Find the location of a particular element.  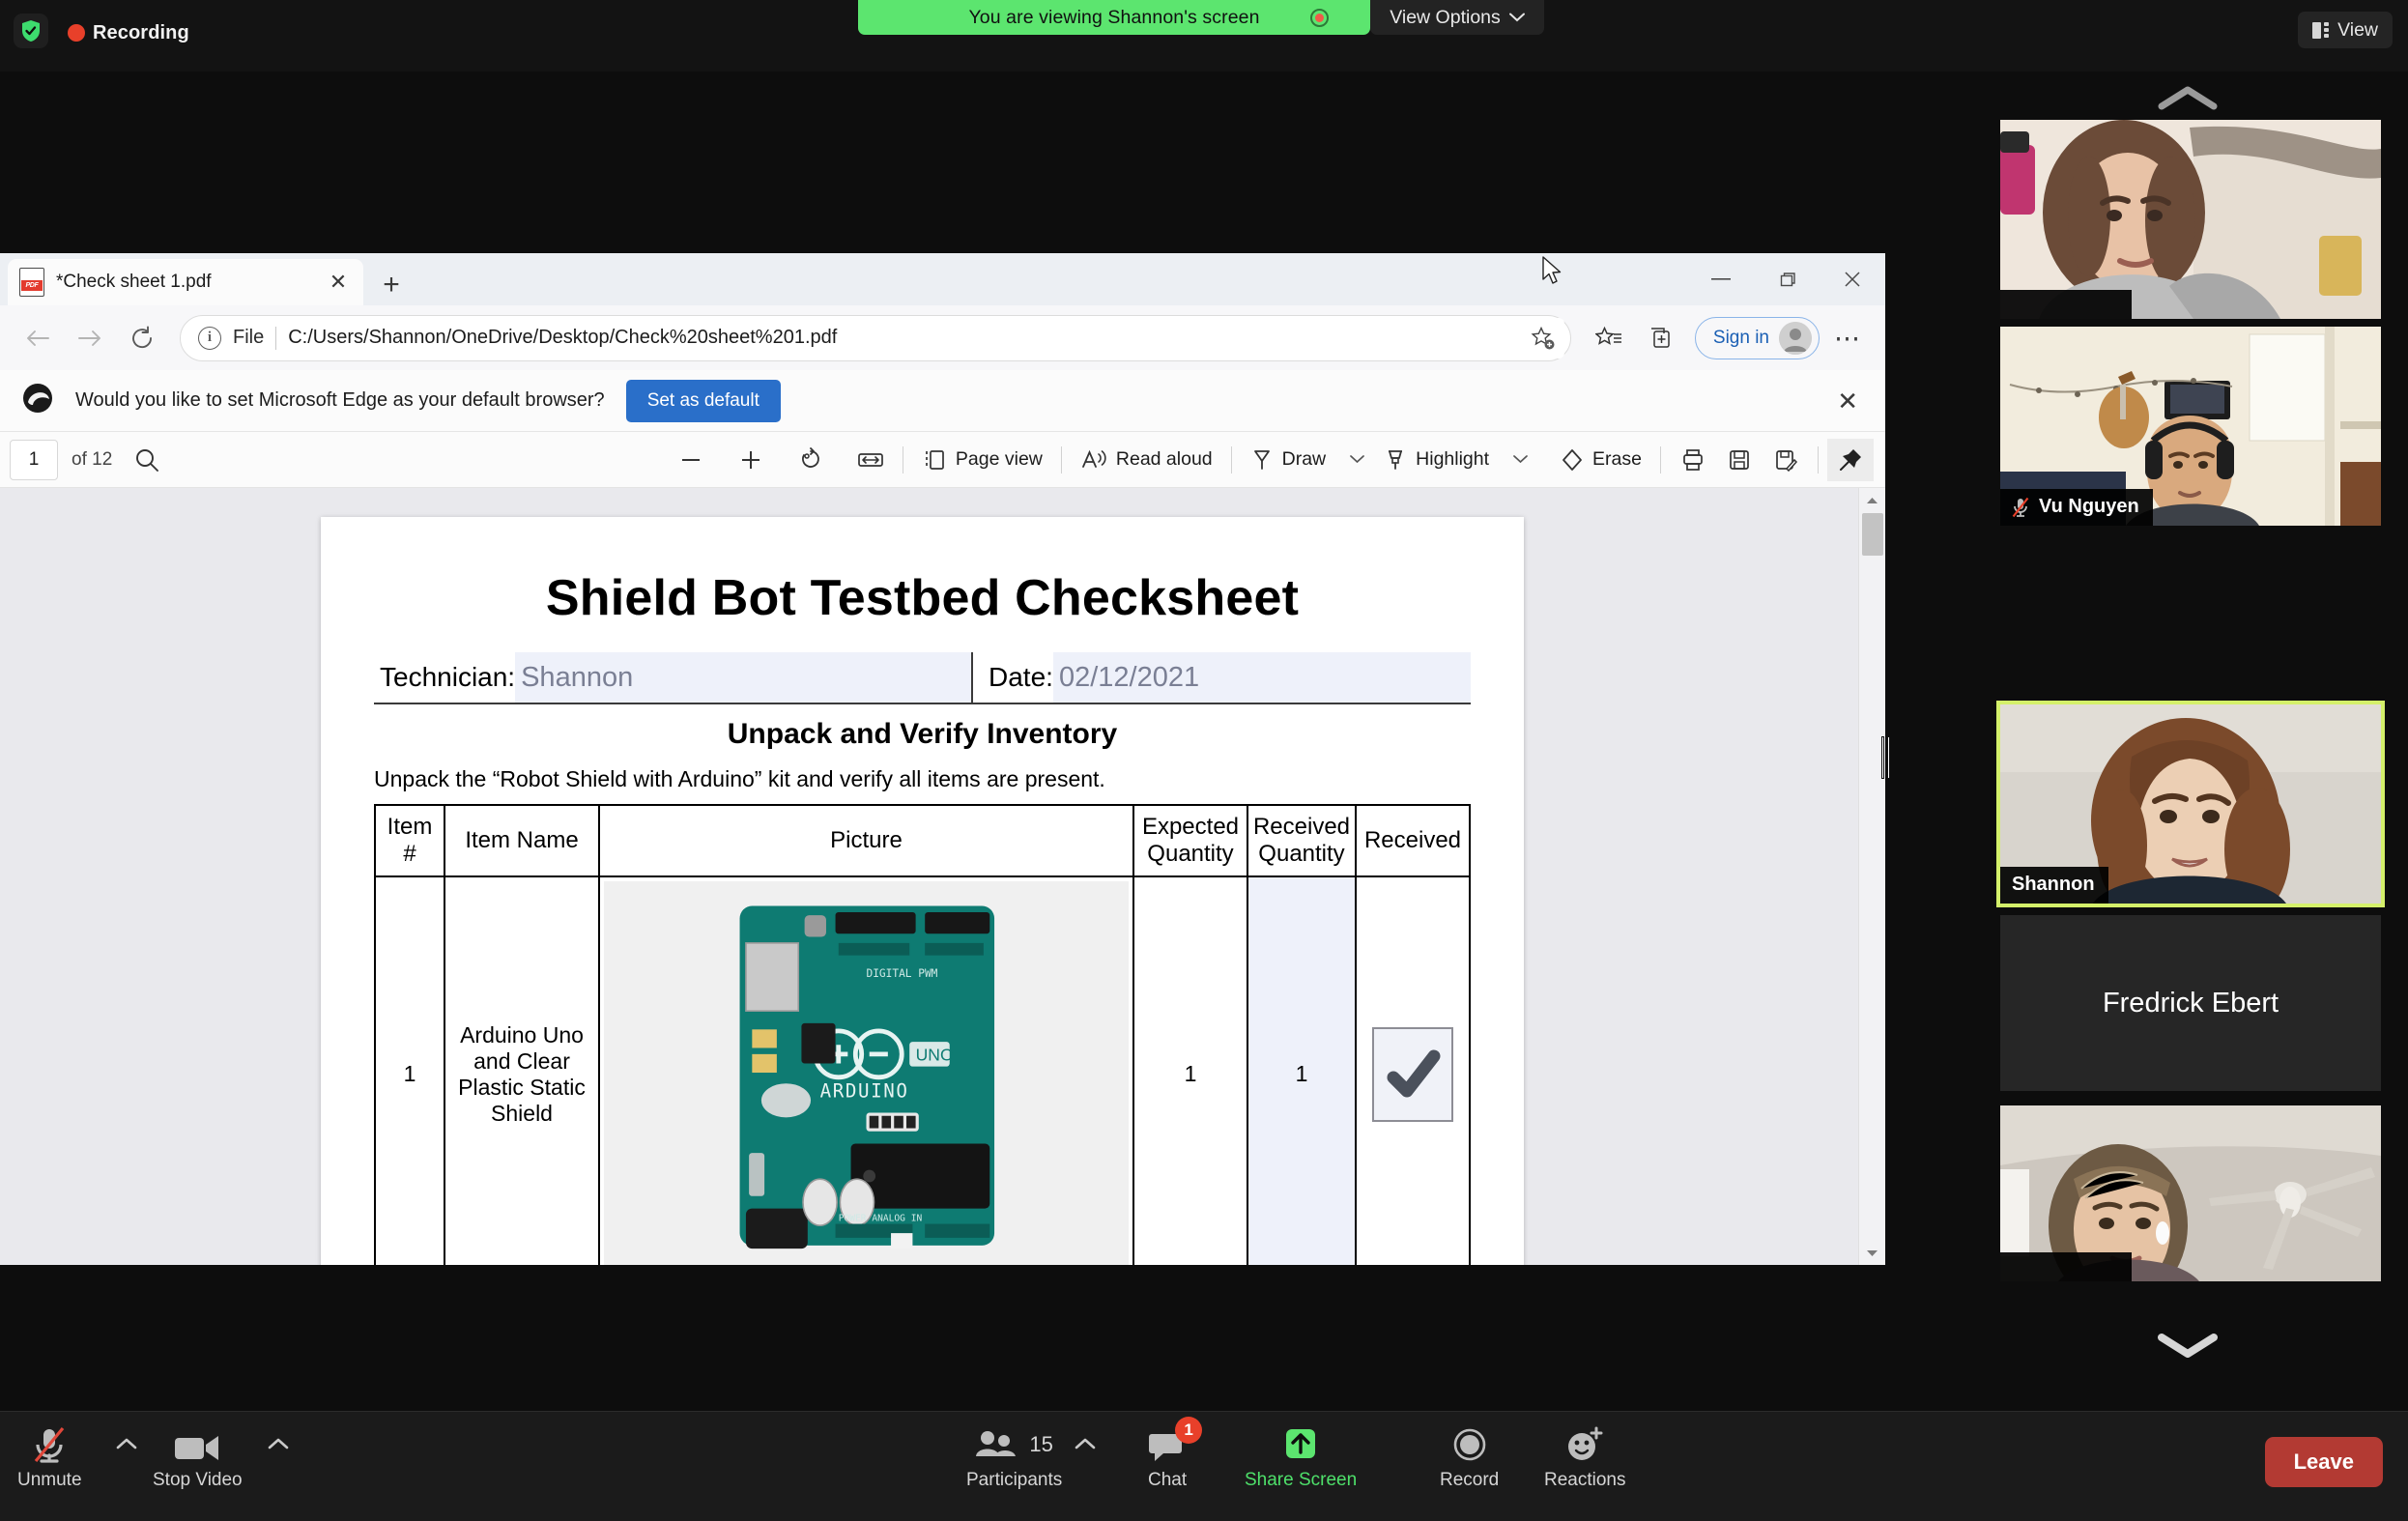

layout-grid-icon is located at coordinates (2321, 30).